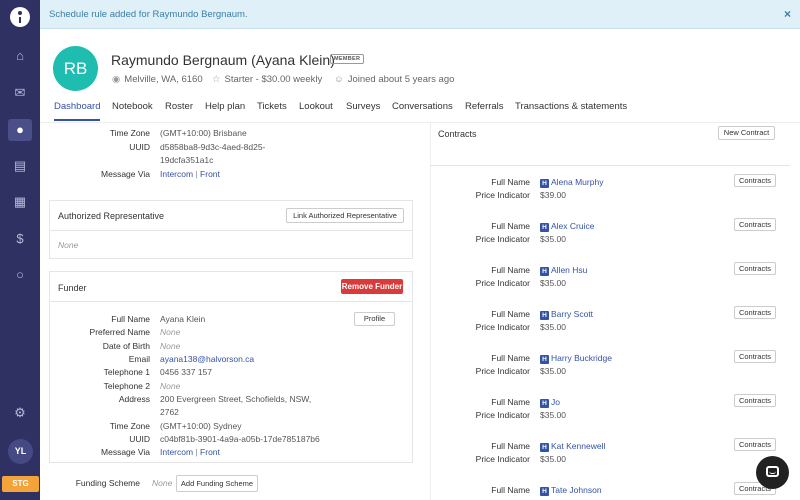 The height and width of the screenshot is (500, 800). I want to click on tab-lookout: Lookout, so click(316, 106).